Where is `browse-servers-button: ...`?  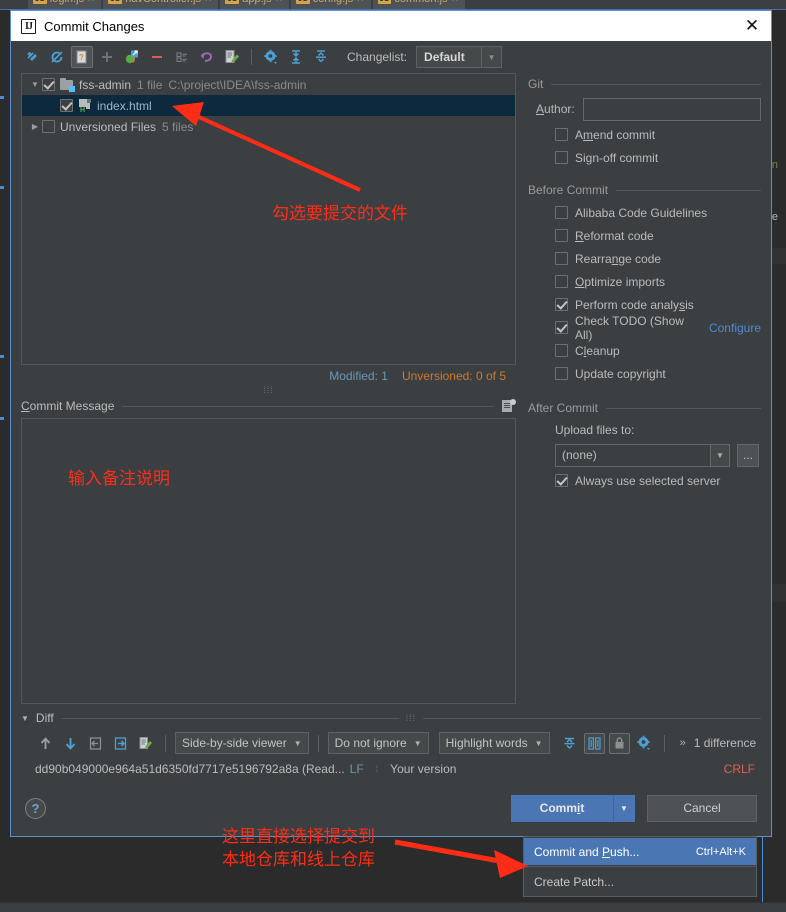
browse-servers-button: ... is located at coordinates (748, 455).